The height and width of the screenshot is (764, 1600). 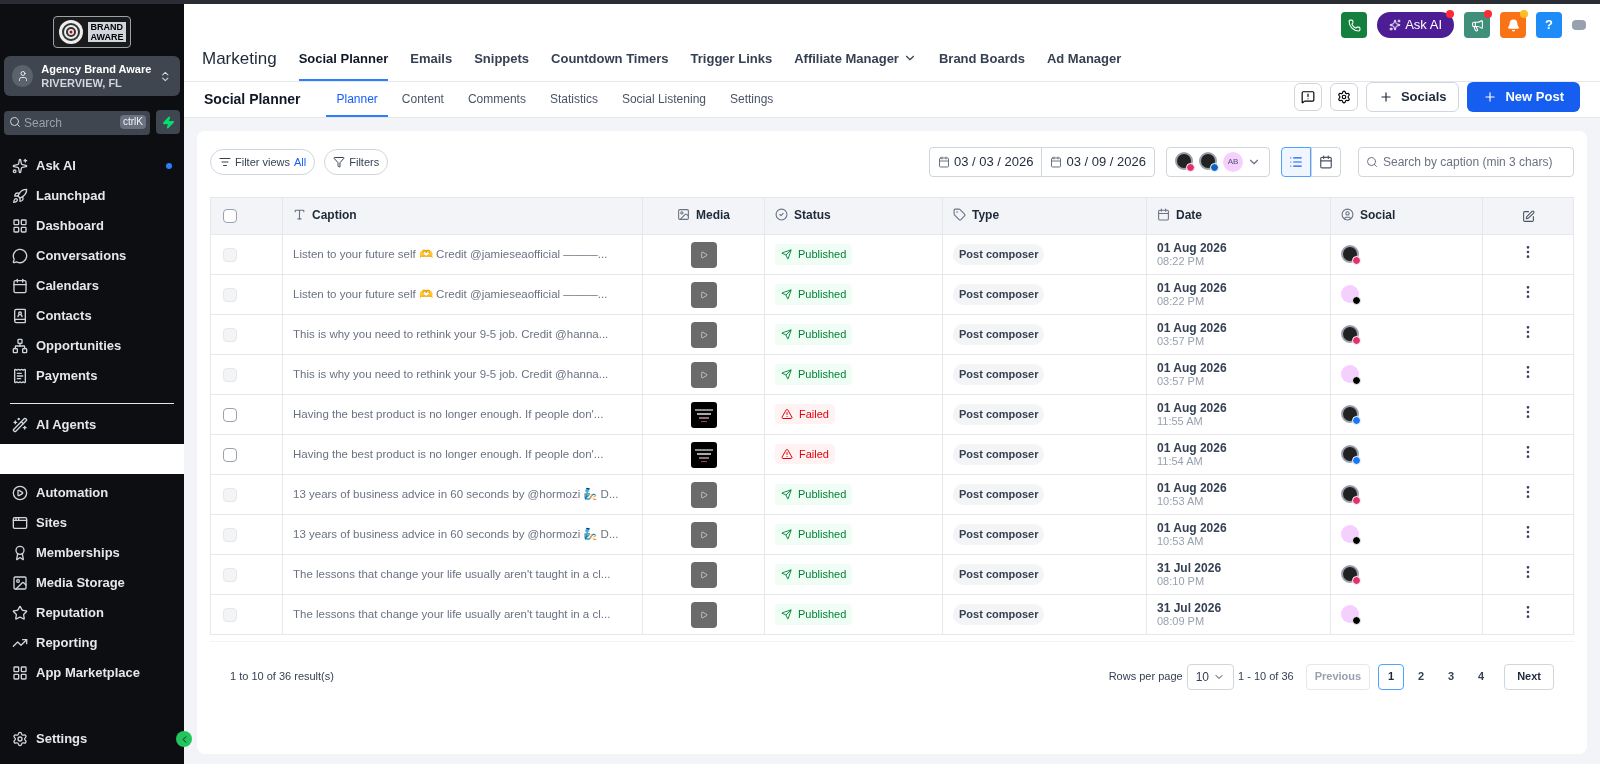 What do you see at coordinates (20, 346) in the screenshot?
I see `network-icon` at bounding box center [20, 346].